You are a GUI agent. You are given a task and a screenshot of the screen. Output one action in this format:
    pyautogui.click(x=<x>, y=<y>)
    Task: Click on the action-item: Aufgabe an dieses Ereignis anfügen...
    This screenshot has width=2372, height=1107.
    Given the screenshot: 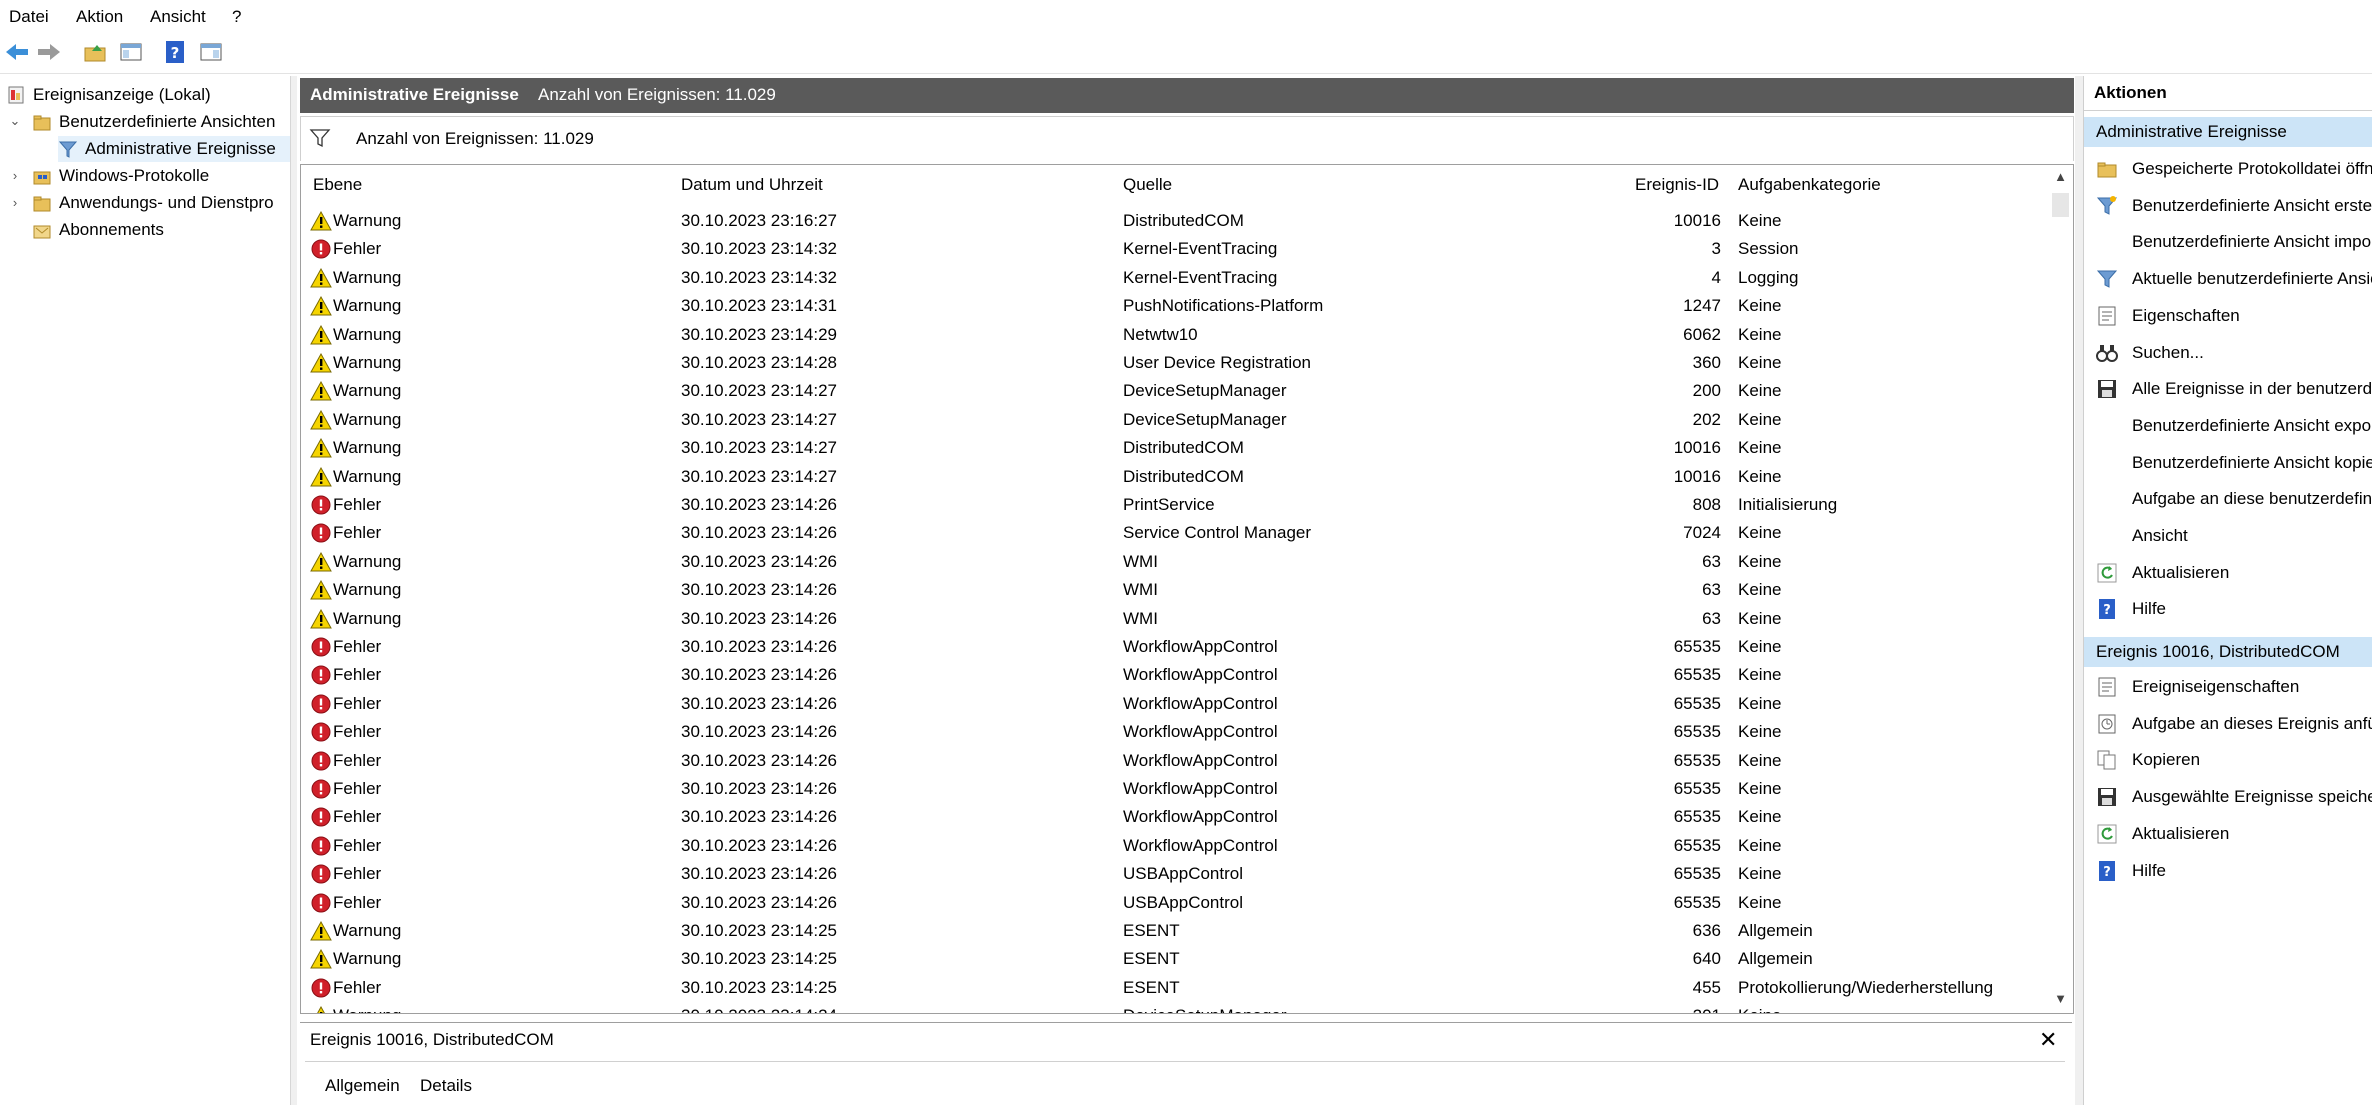 What is the action you would take?
    pyautogui.click(x=2228, y=724)
    